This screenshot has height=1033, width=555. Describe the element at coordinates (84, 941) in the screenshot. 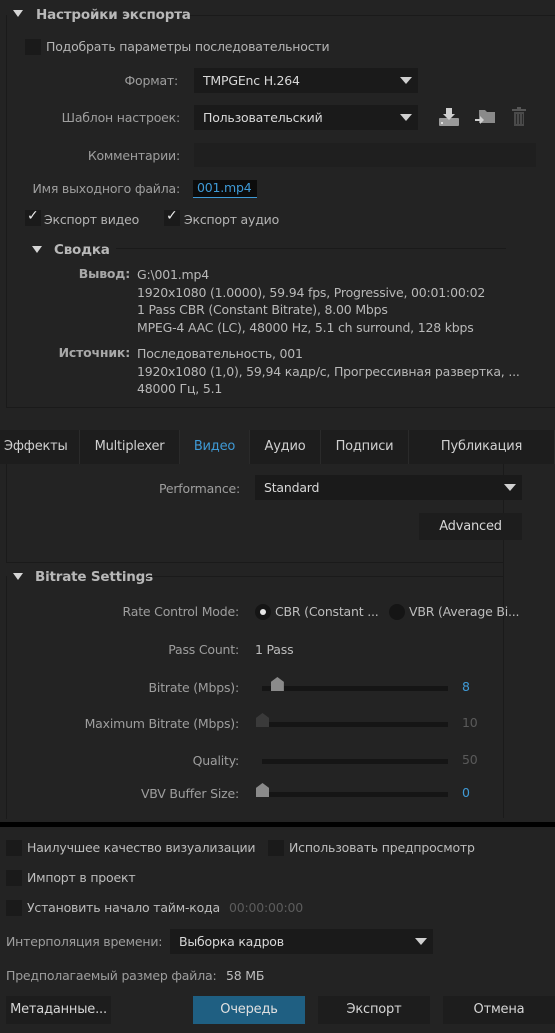

I see `interpolation-label: Интерполяция времени:` at that location.